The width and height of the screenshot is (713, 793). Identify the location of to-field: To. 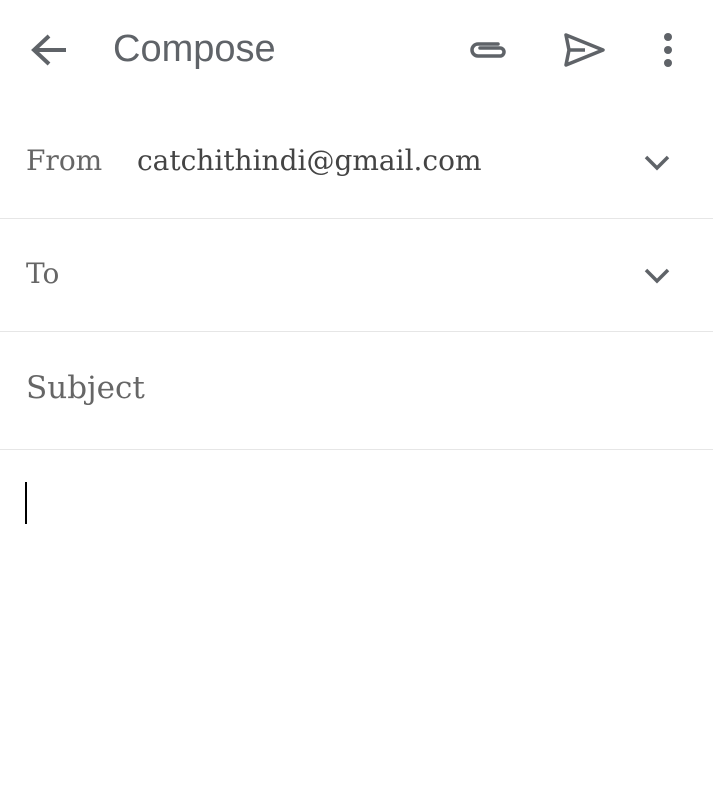
(356, 275).